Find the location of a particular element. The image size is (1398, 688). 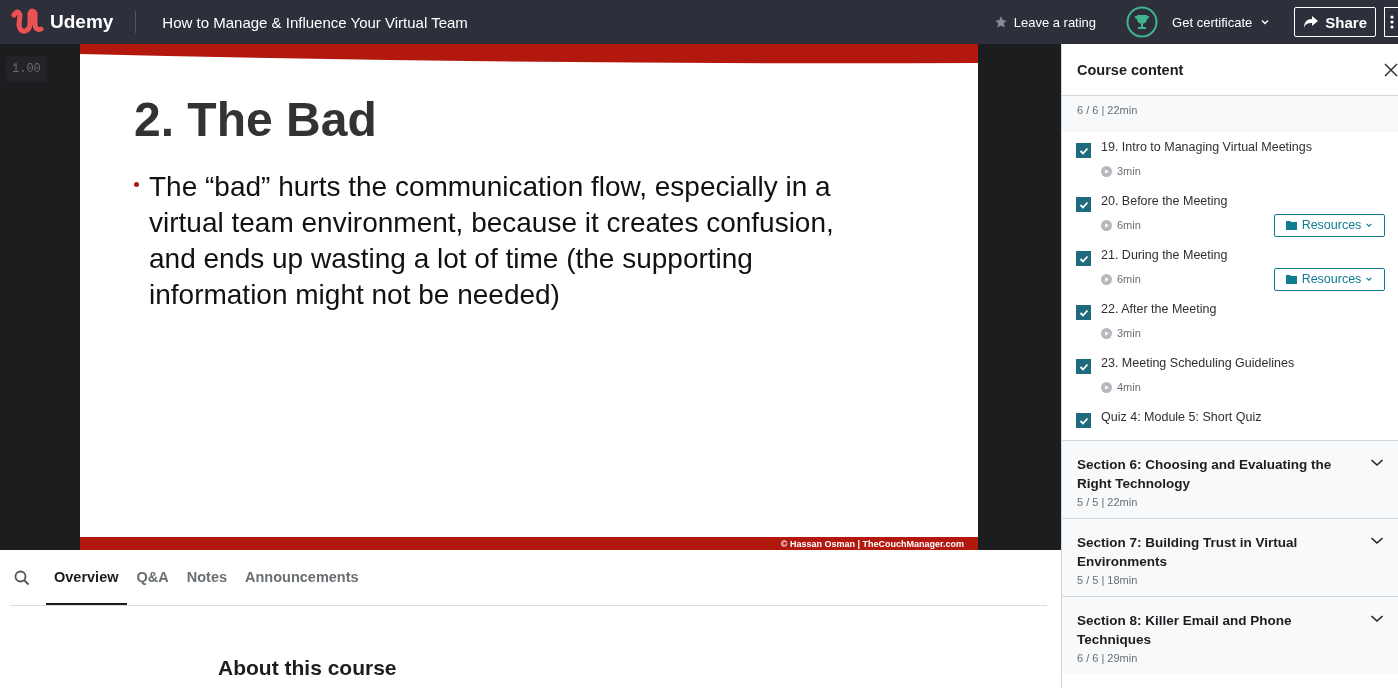

star-icon is located at coordinates (1000, 22).